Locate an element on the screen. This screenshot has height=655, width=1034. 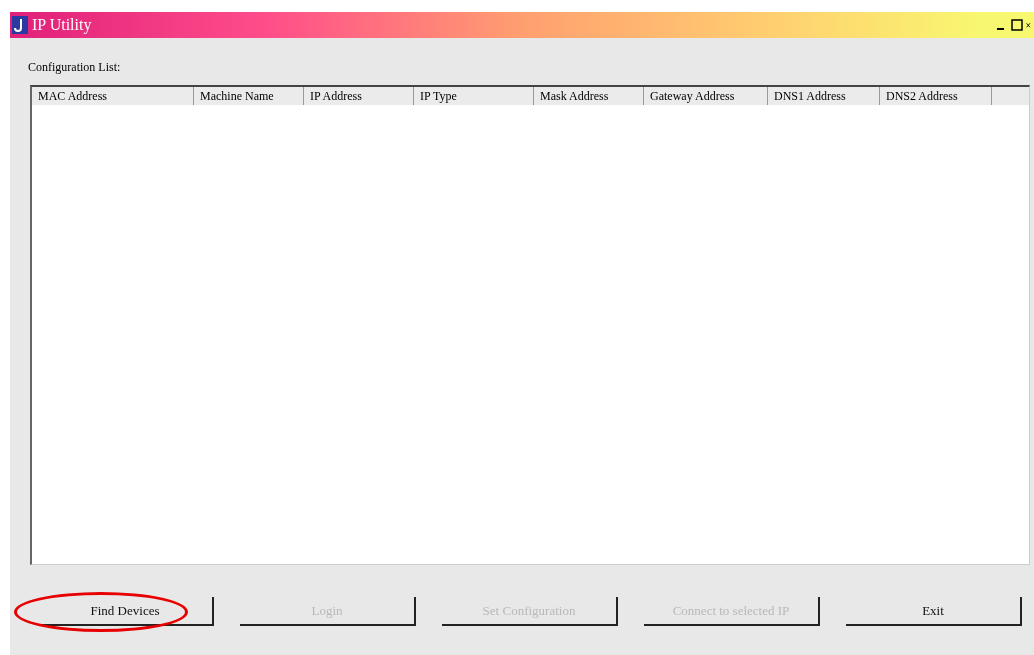
list-label: Configuration List: is located at coordinates (75, 67).